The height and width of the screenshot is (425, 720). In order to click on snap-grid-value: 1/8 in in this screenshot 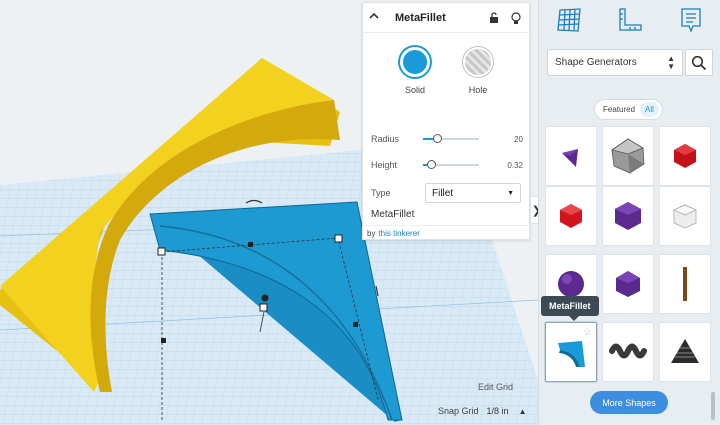, I will do `click(498, 411)`.